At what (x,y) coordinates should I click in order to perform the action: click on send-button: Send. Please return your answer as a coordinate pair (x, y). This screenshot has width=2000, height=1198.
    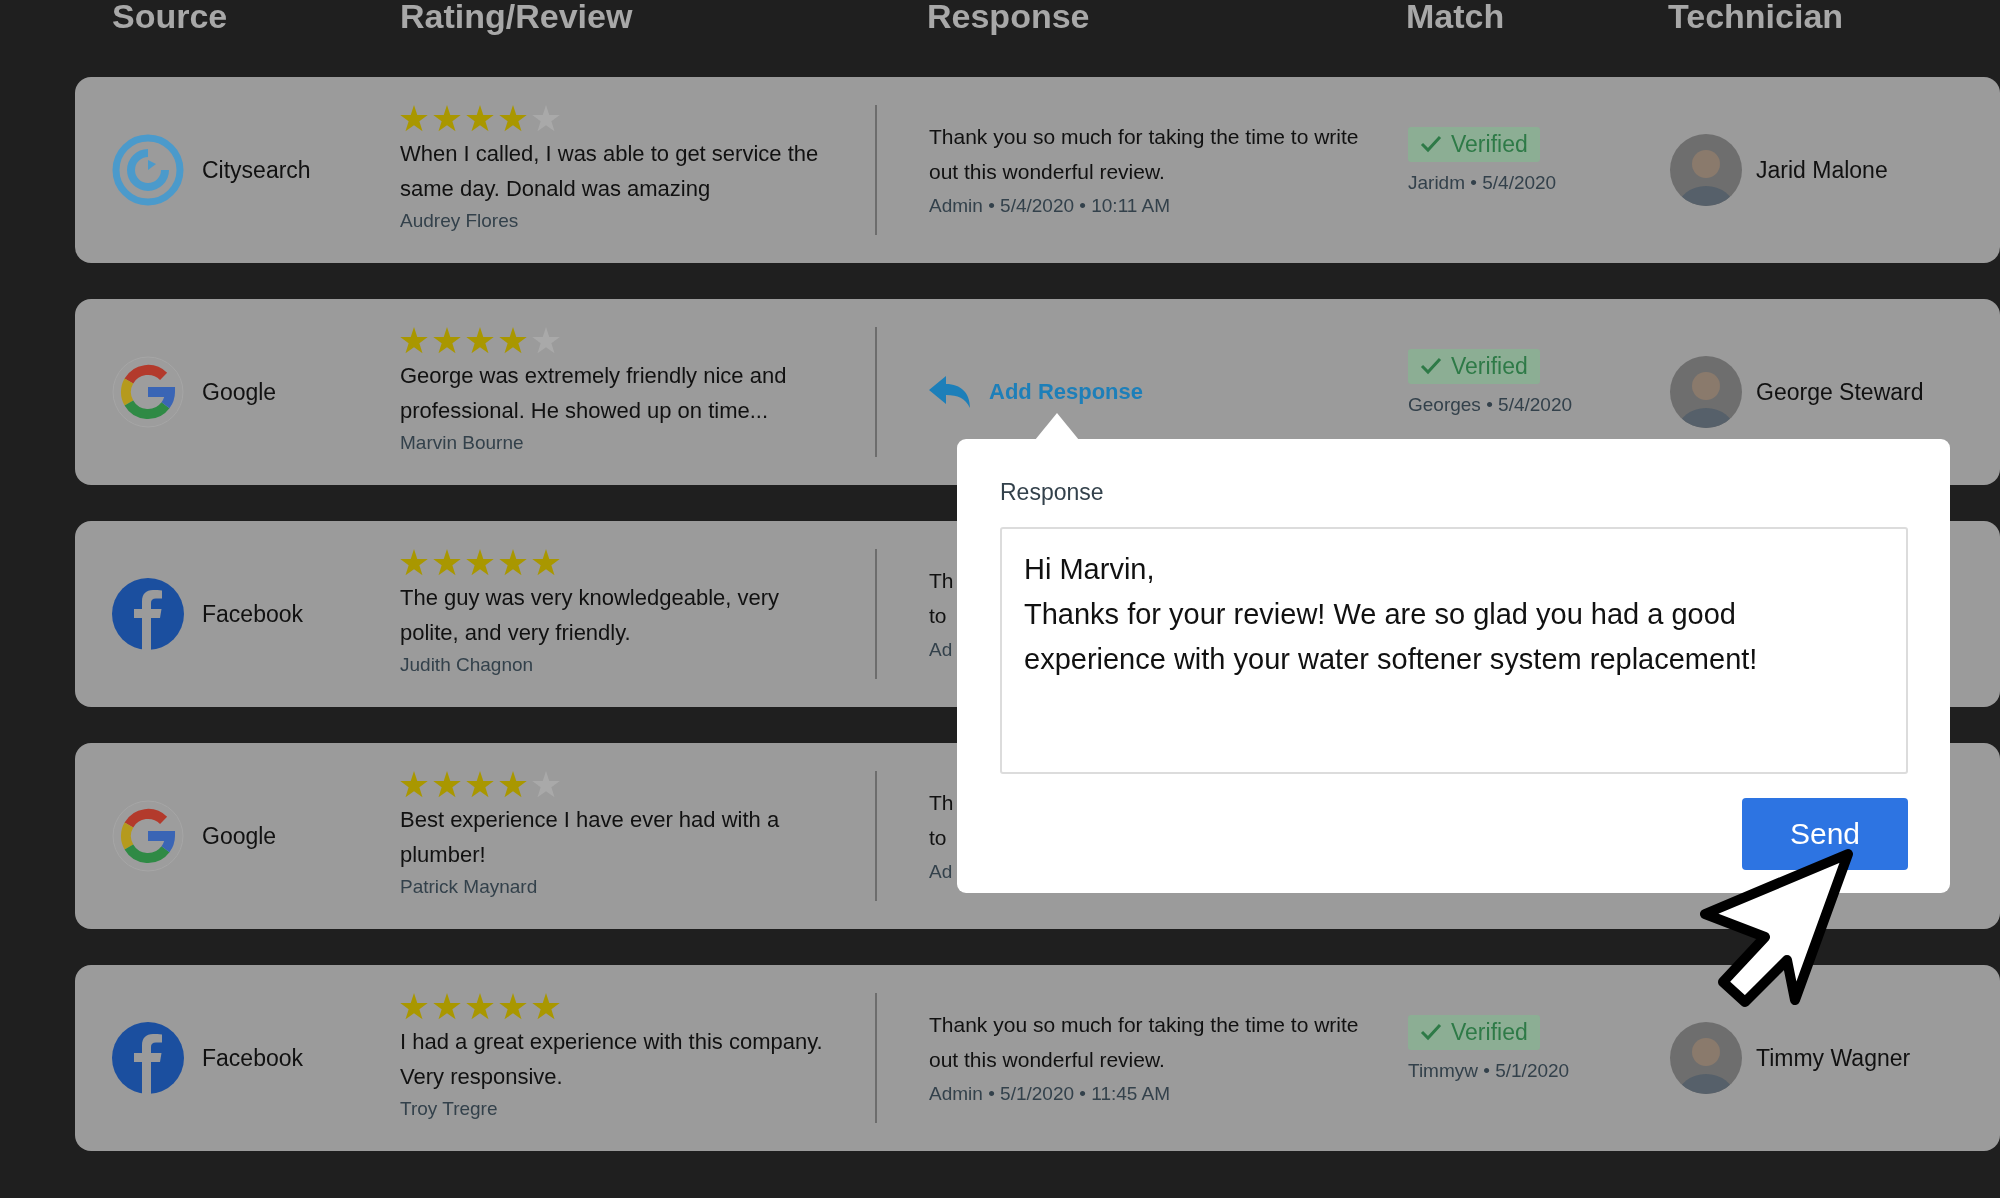
    Looking at the image, I should click on (1825, 834).